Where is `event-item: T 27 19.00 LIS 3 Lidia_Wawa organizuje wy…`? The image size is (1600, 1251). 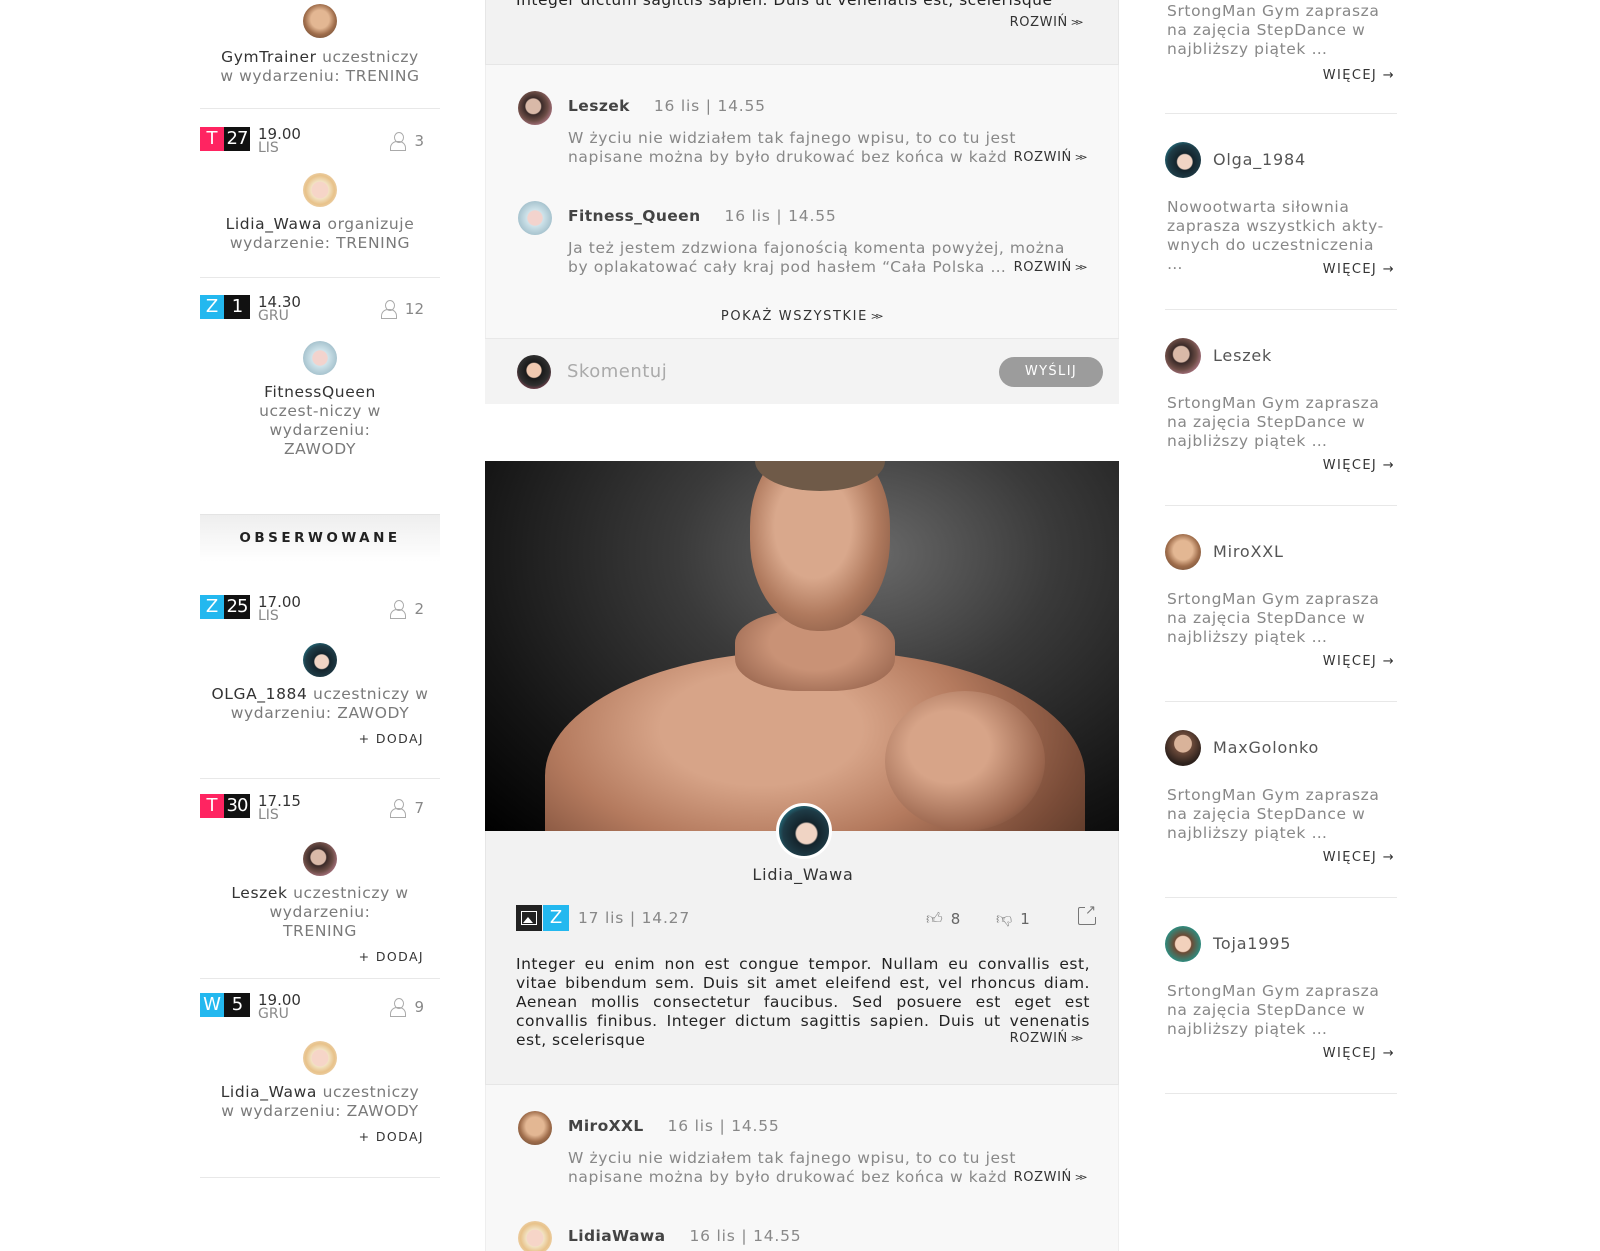 event-item: T 27 19.00 LIS 3 Lidia_Wawa organizuje wy… is located at coordinates (320, 190).